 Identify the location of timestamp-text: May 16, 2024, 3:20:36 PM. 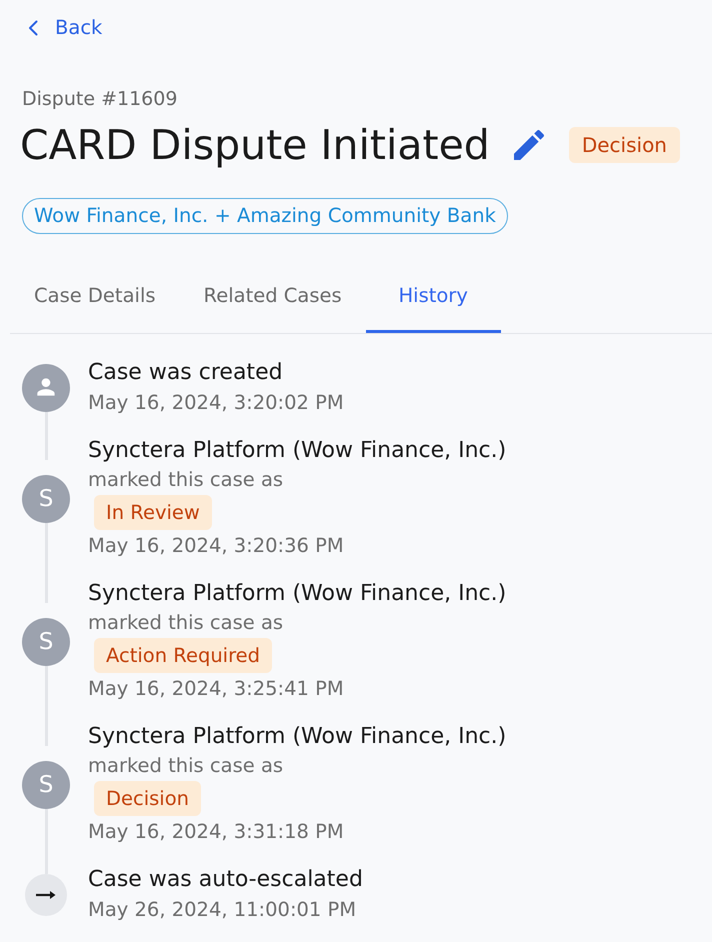
(216, 546).